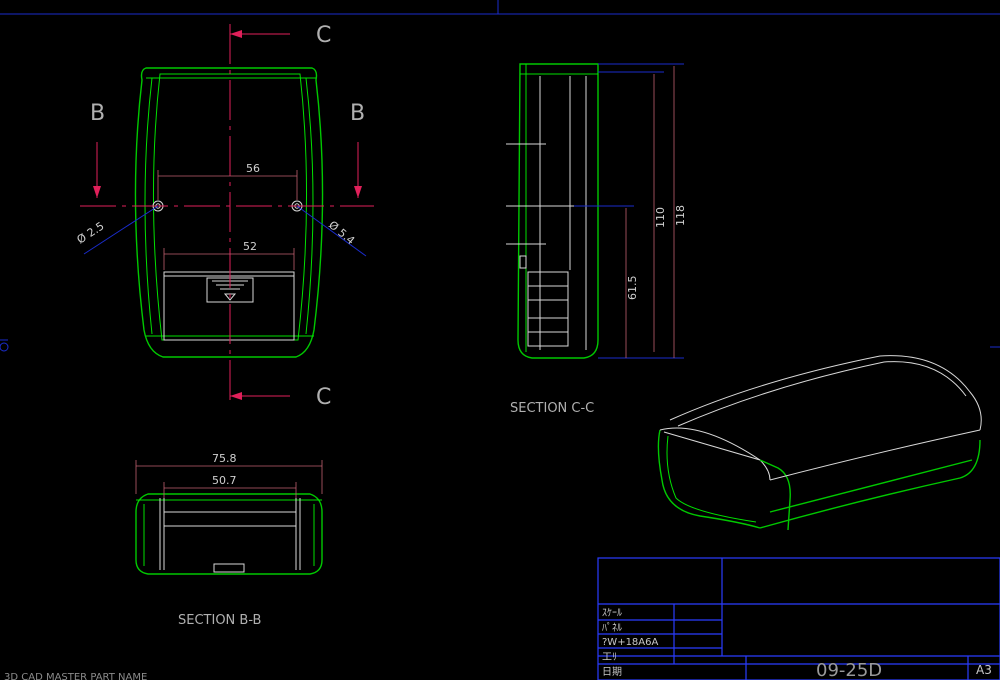 The width and height of the screenshot is (1000, 680). What do you see at coordinates (630, 642) in the screenshot?
I see `title-block-part-label: ?W+18A6A` at bounding box center [630, 642].